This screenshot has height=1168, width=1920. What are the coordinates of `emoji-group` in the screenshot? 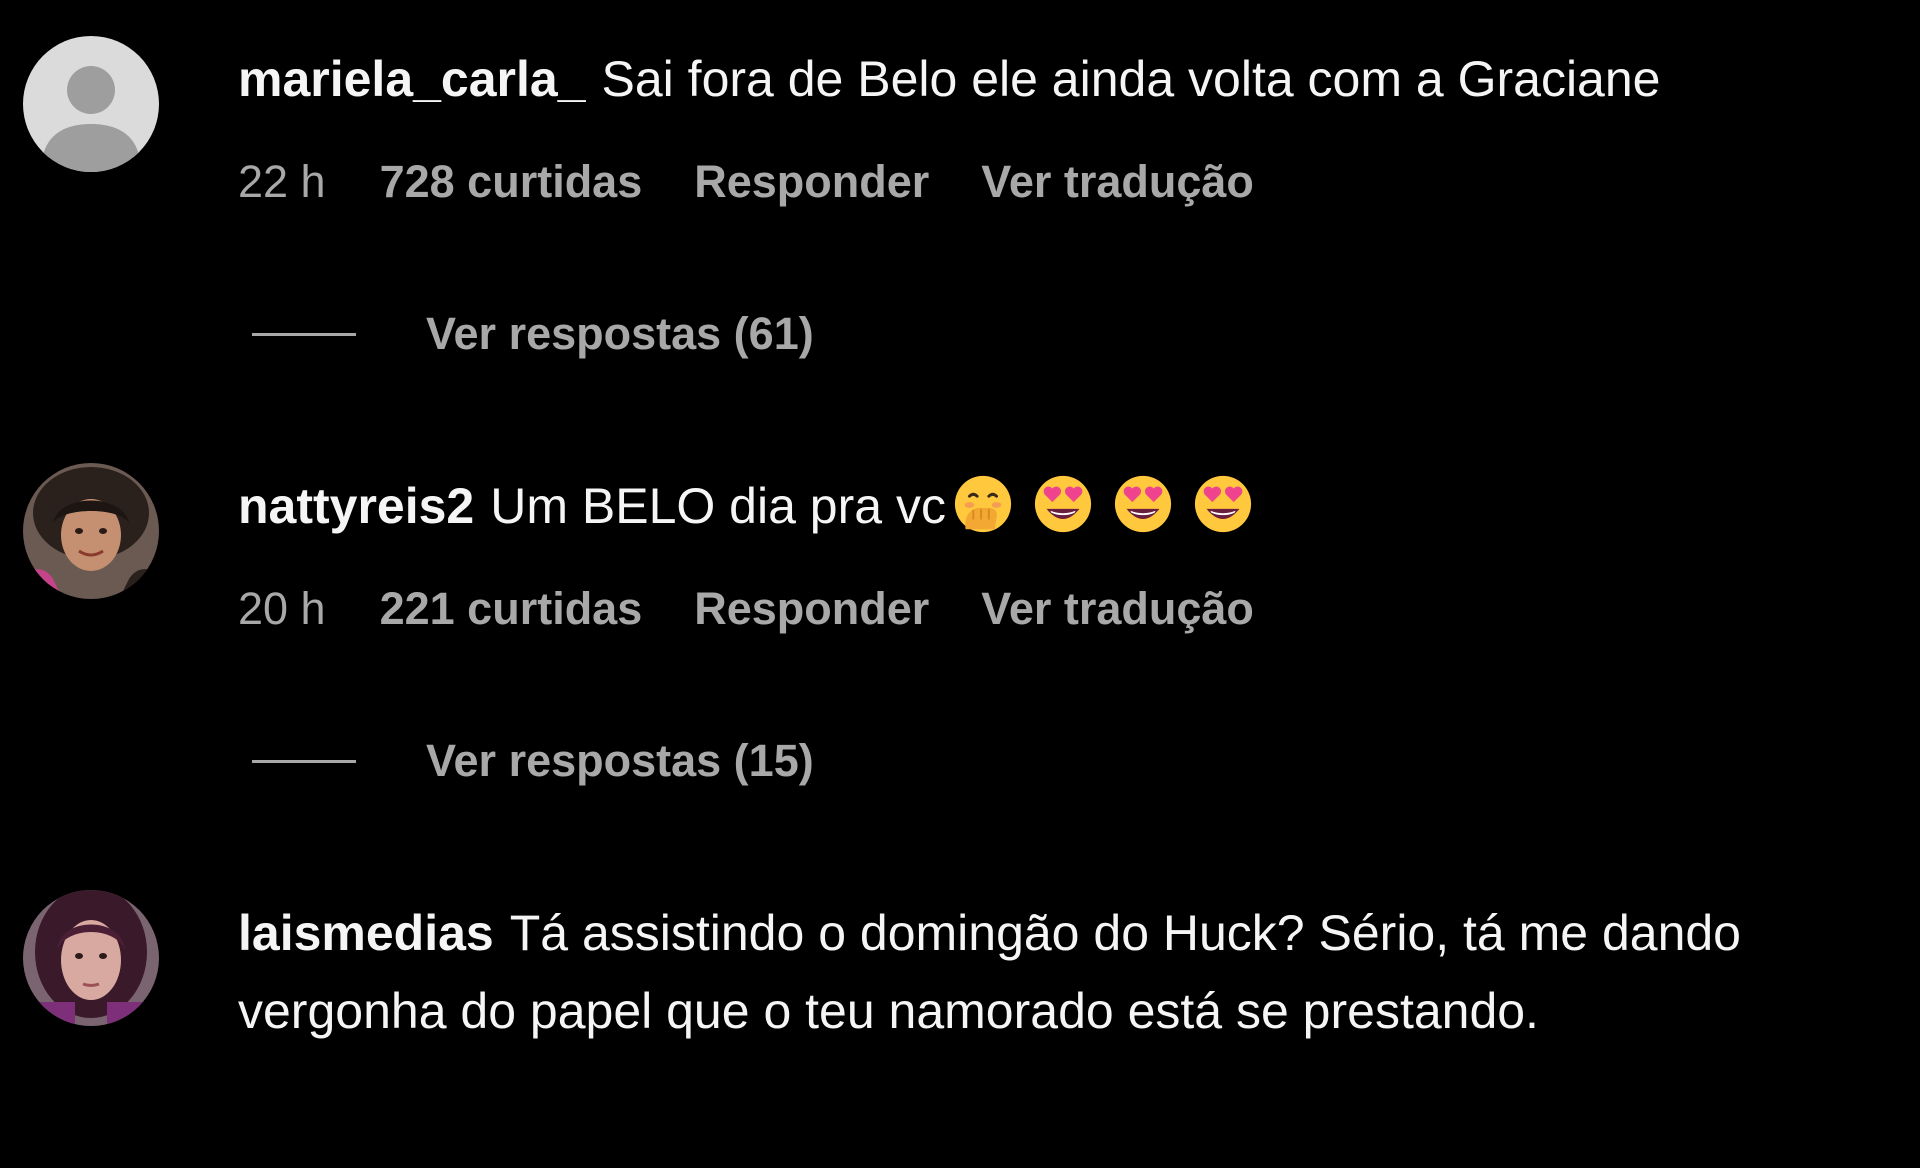 It's located at (1103, 504).